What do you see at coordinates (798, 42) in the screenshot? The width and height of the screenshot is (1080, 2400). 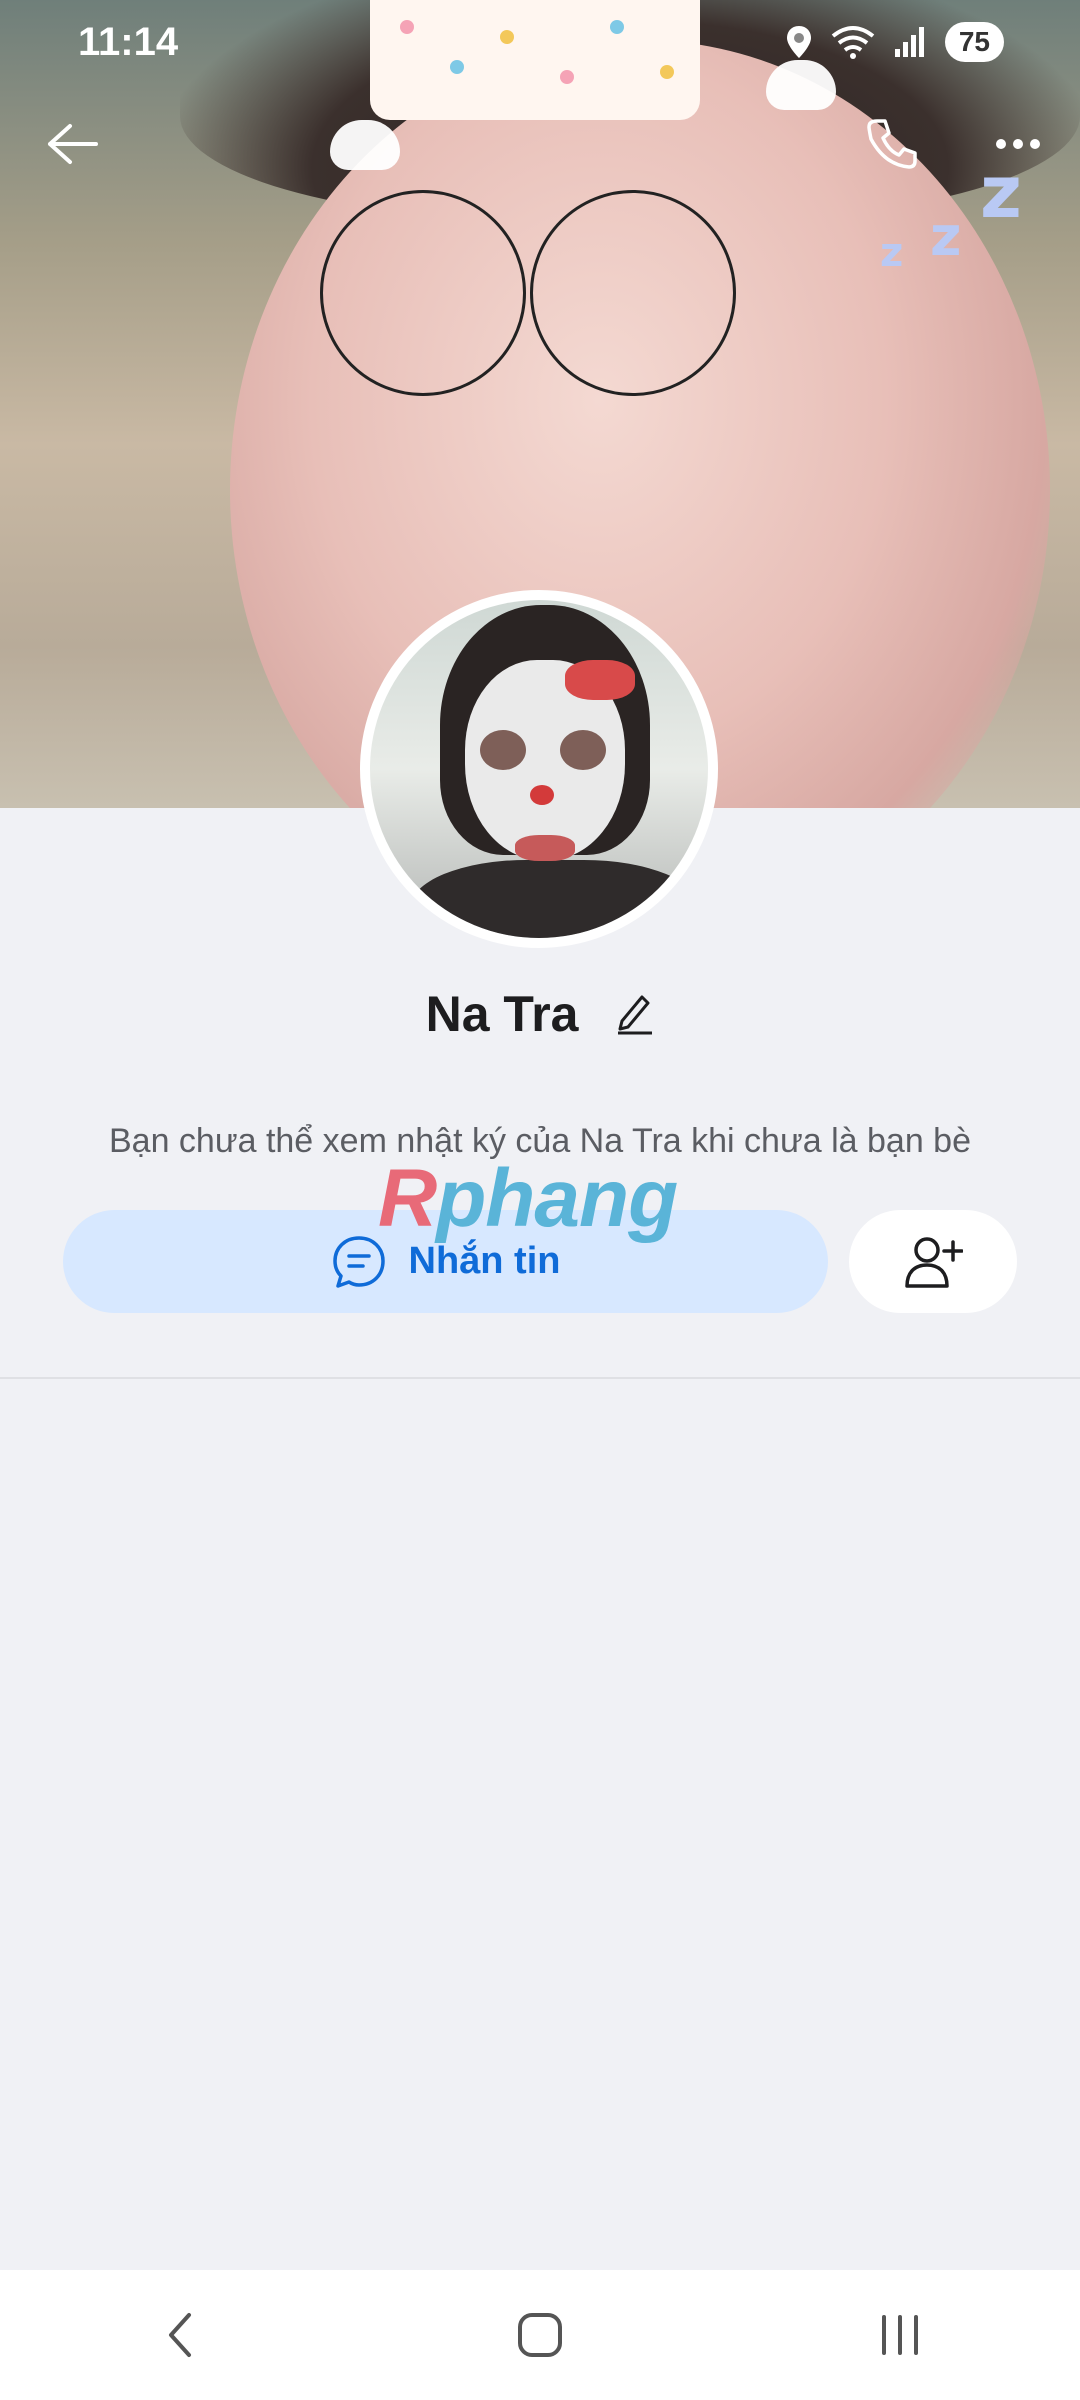 I see `location-icon` at bounding box center [798, 42].